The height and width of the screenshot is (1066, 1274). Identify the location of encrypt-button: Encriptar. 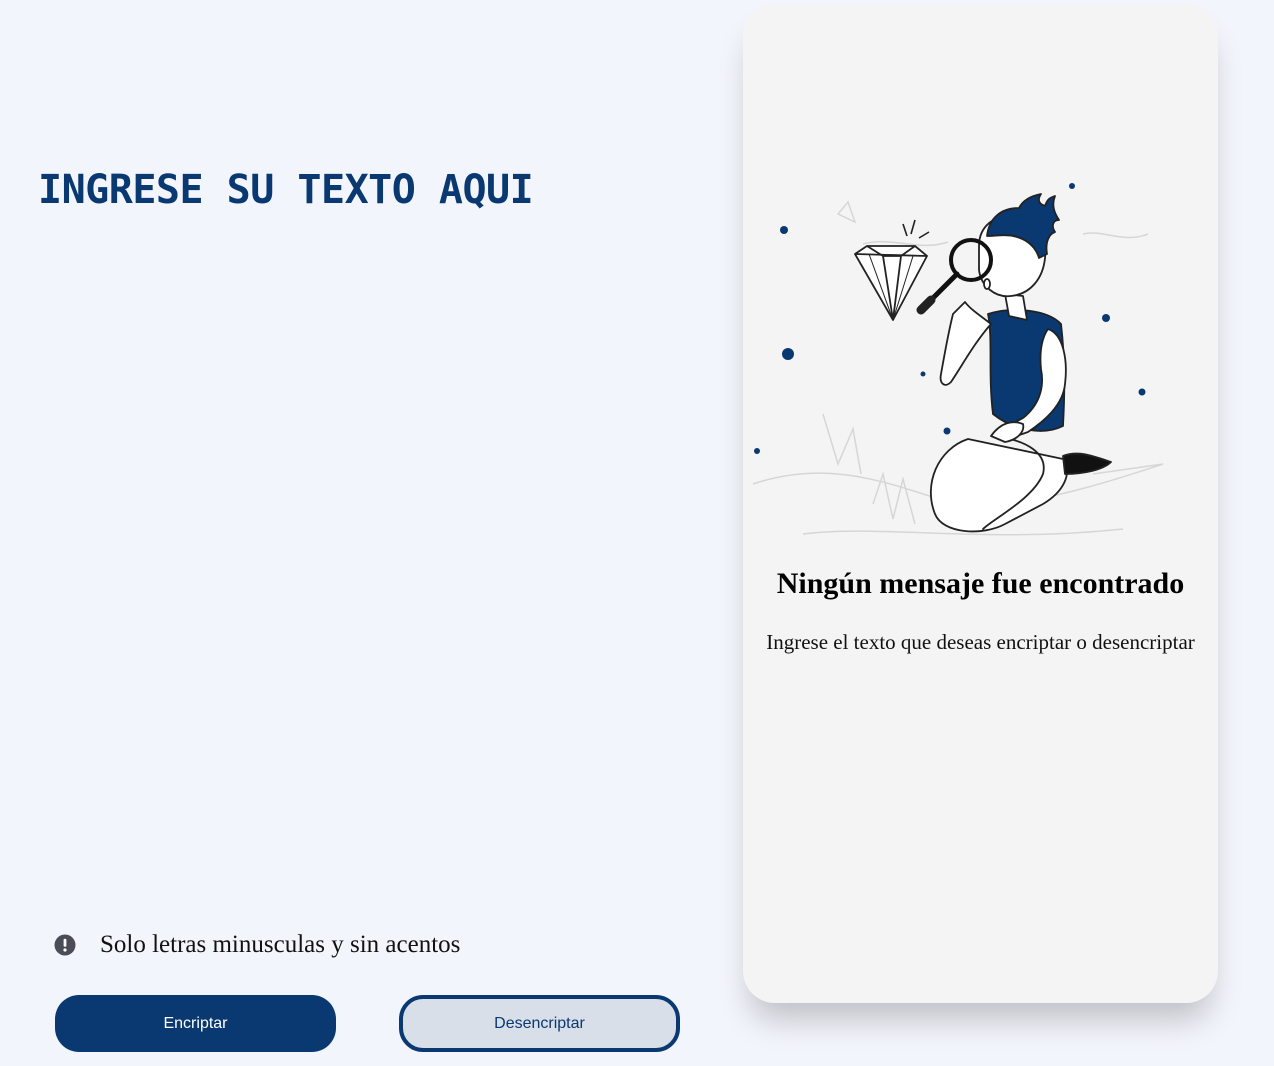
(195, 1023).